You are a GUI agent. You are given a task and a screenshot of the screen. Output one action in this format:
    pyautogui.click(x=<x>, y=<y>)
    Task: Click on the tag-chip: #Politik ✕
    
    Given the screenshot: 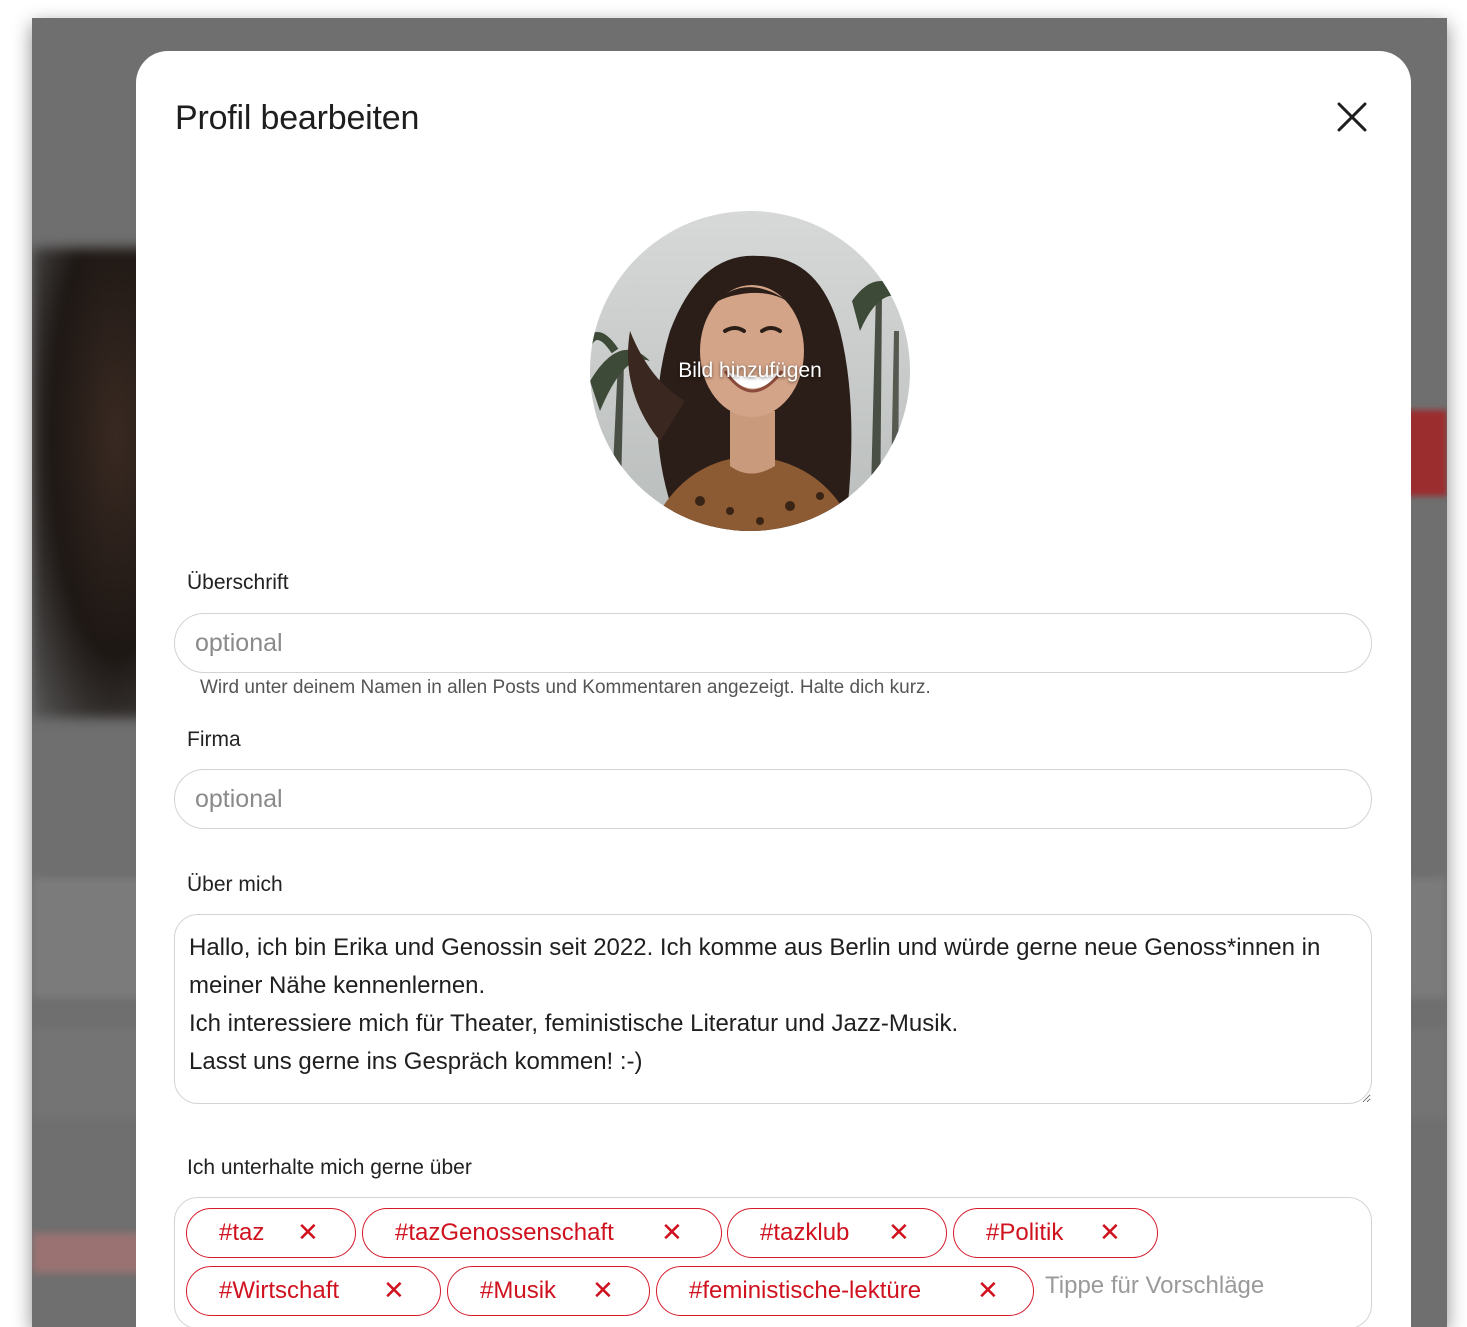 What is the action you would take?
    pyautogui.click(x=1055, y=1233)
    